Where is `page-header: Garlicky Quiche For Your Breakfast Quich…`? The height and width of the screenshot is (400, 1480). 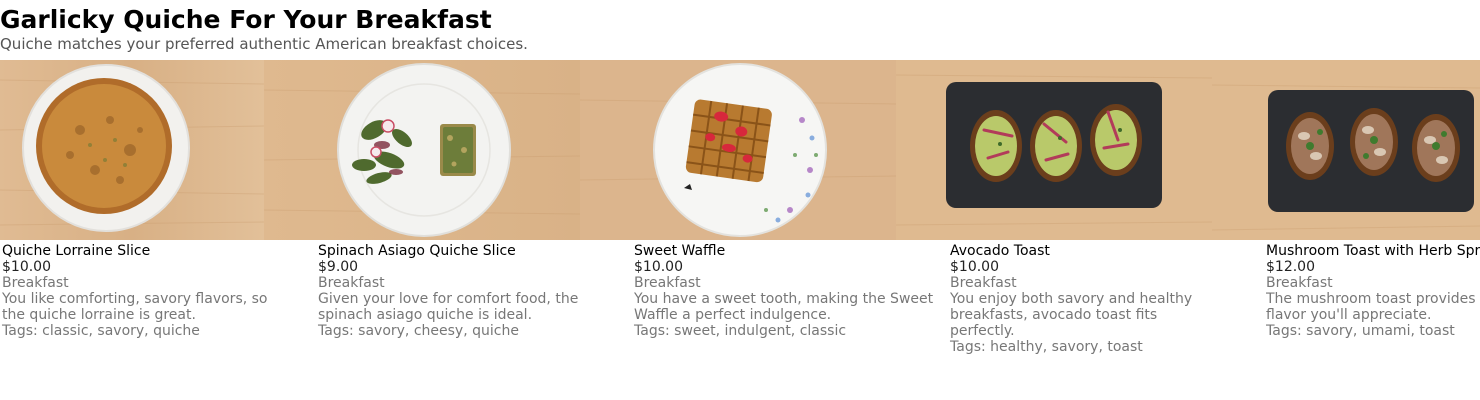 page-header: Garlicky Quiche For Your Breakfast Quich… is located at coordinates (740, 28).